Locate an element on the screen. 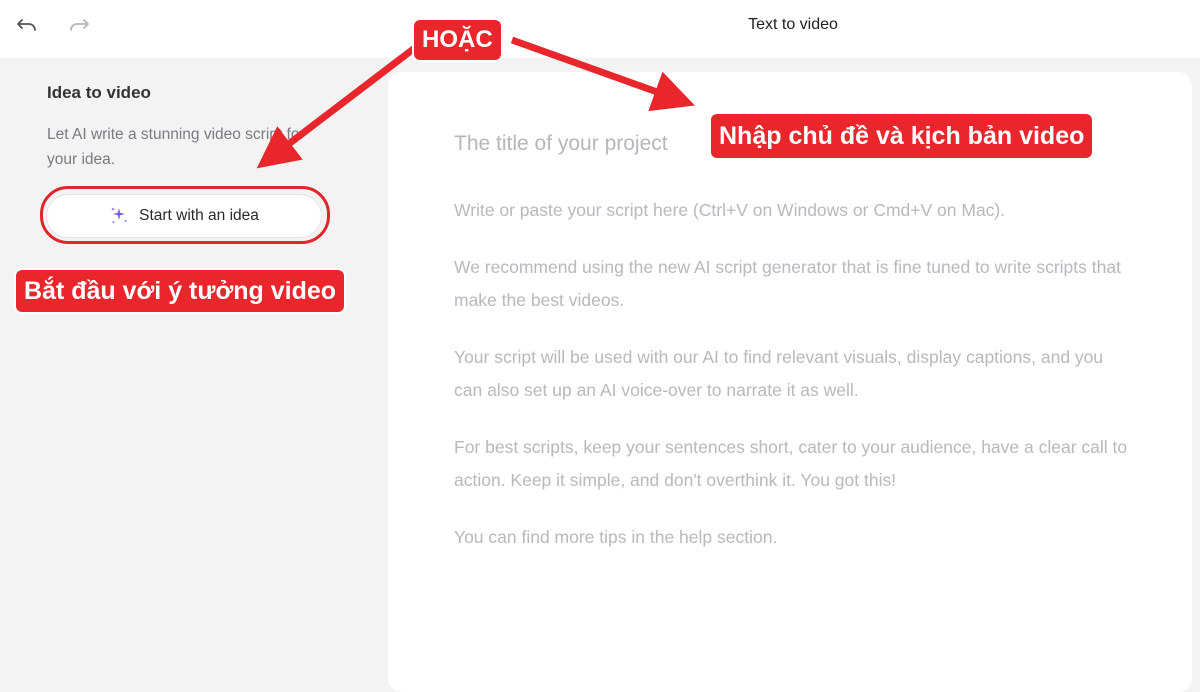 The image size is (1200, 692). sparkle-icon is located at coordinates (119, 215).